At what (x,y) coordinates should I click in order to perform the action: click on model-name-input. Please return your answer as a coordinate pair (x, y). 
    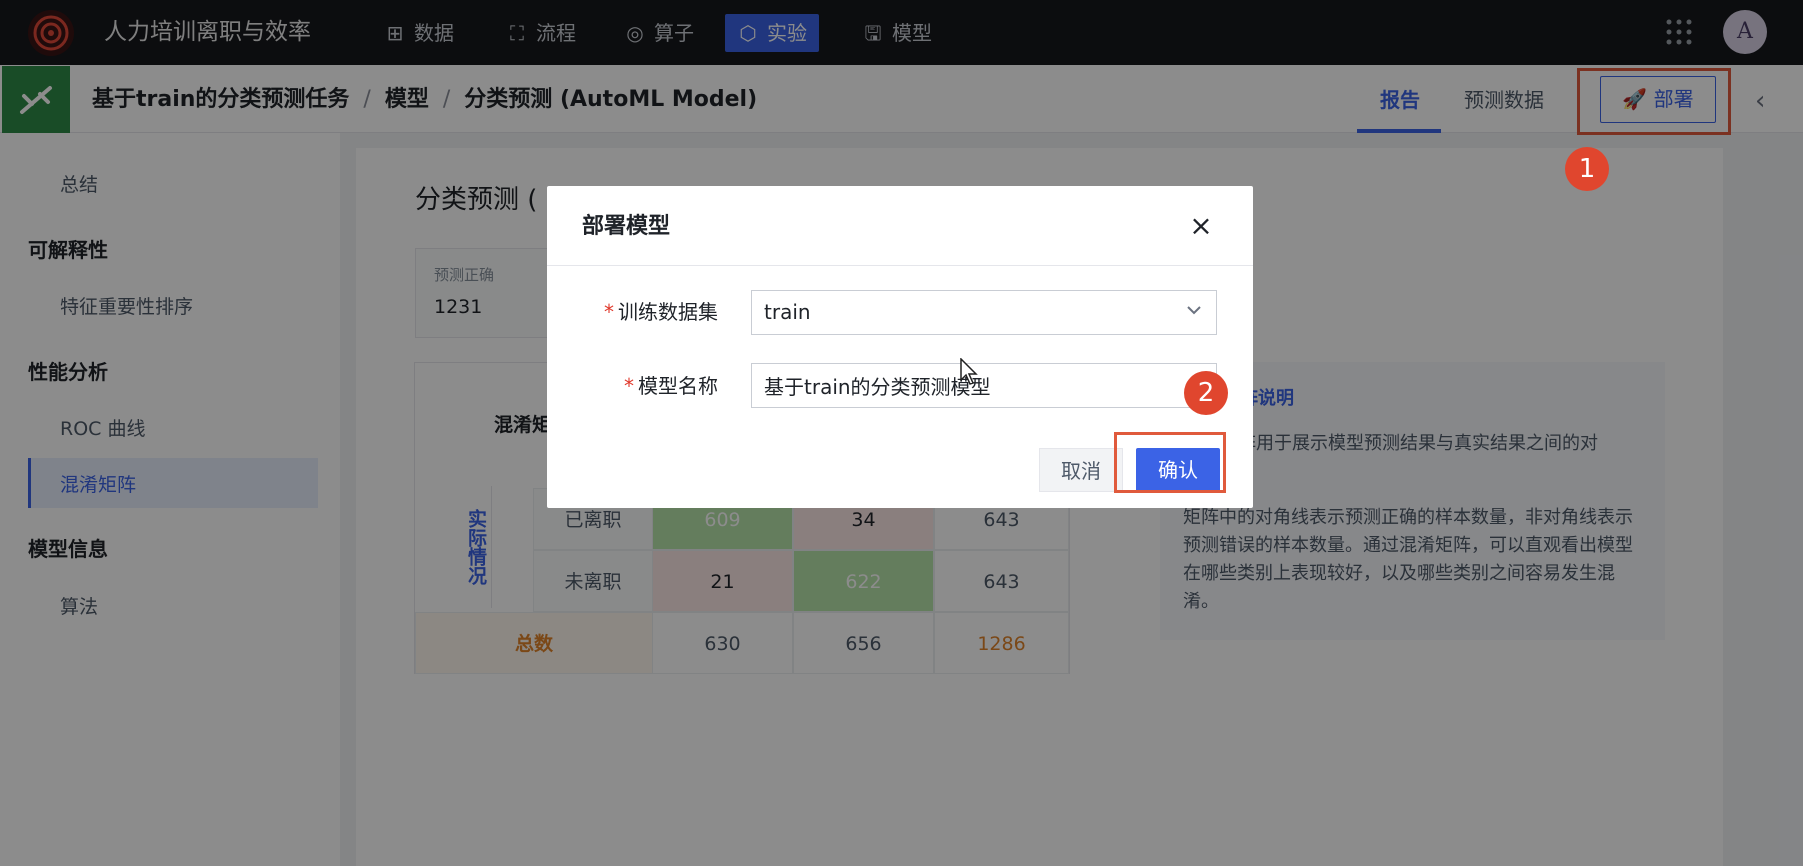
    Looking at the image, I should click on (984, 385).